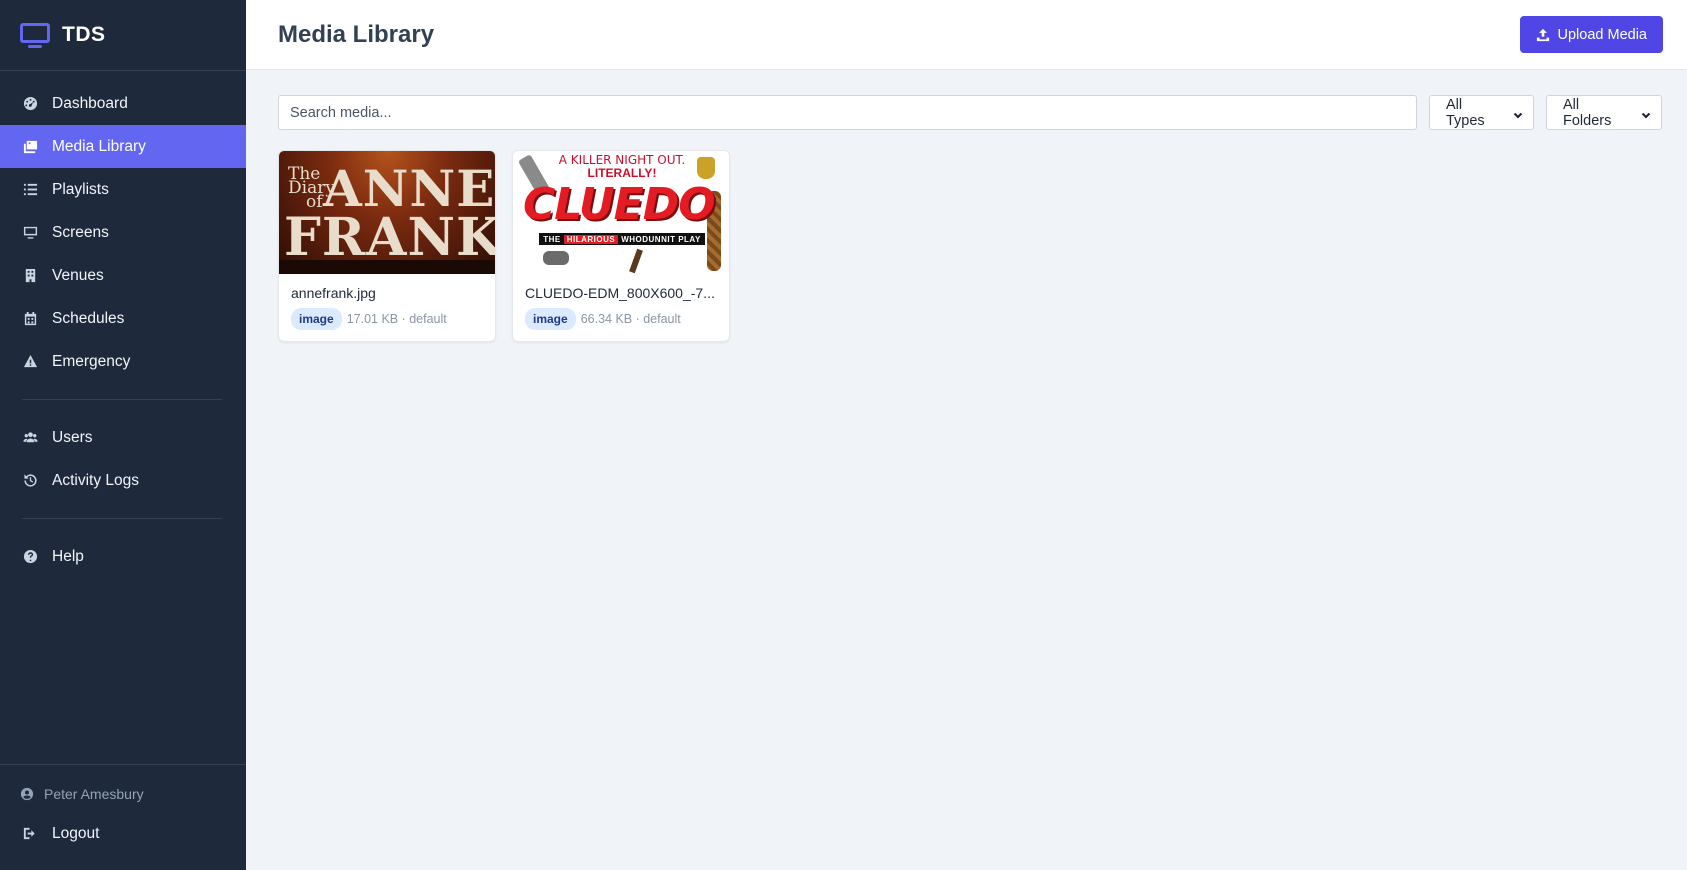  I want to click on monitor-icon, so click(30, 233).